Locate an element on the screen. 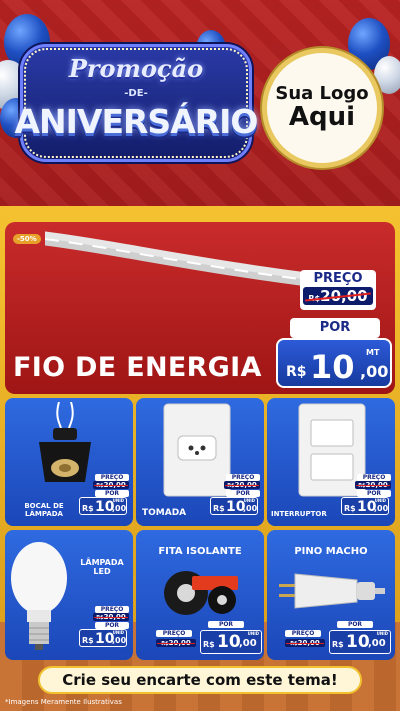 The height and width of the screenshot is (711, 400). product-name: LÂMPADA LED is located at coordinates (102, 567).